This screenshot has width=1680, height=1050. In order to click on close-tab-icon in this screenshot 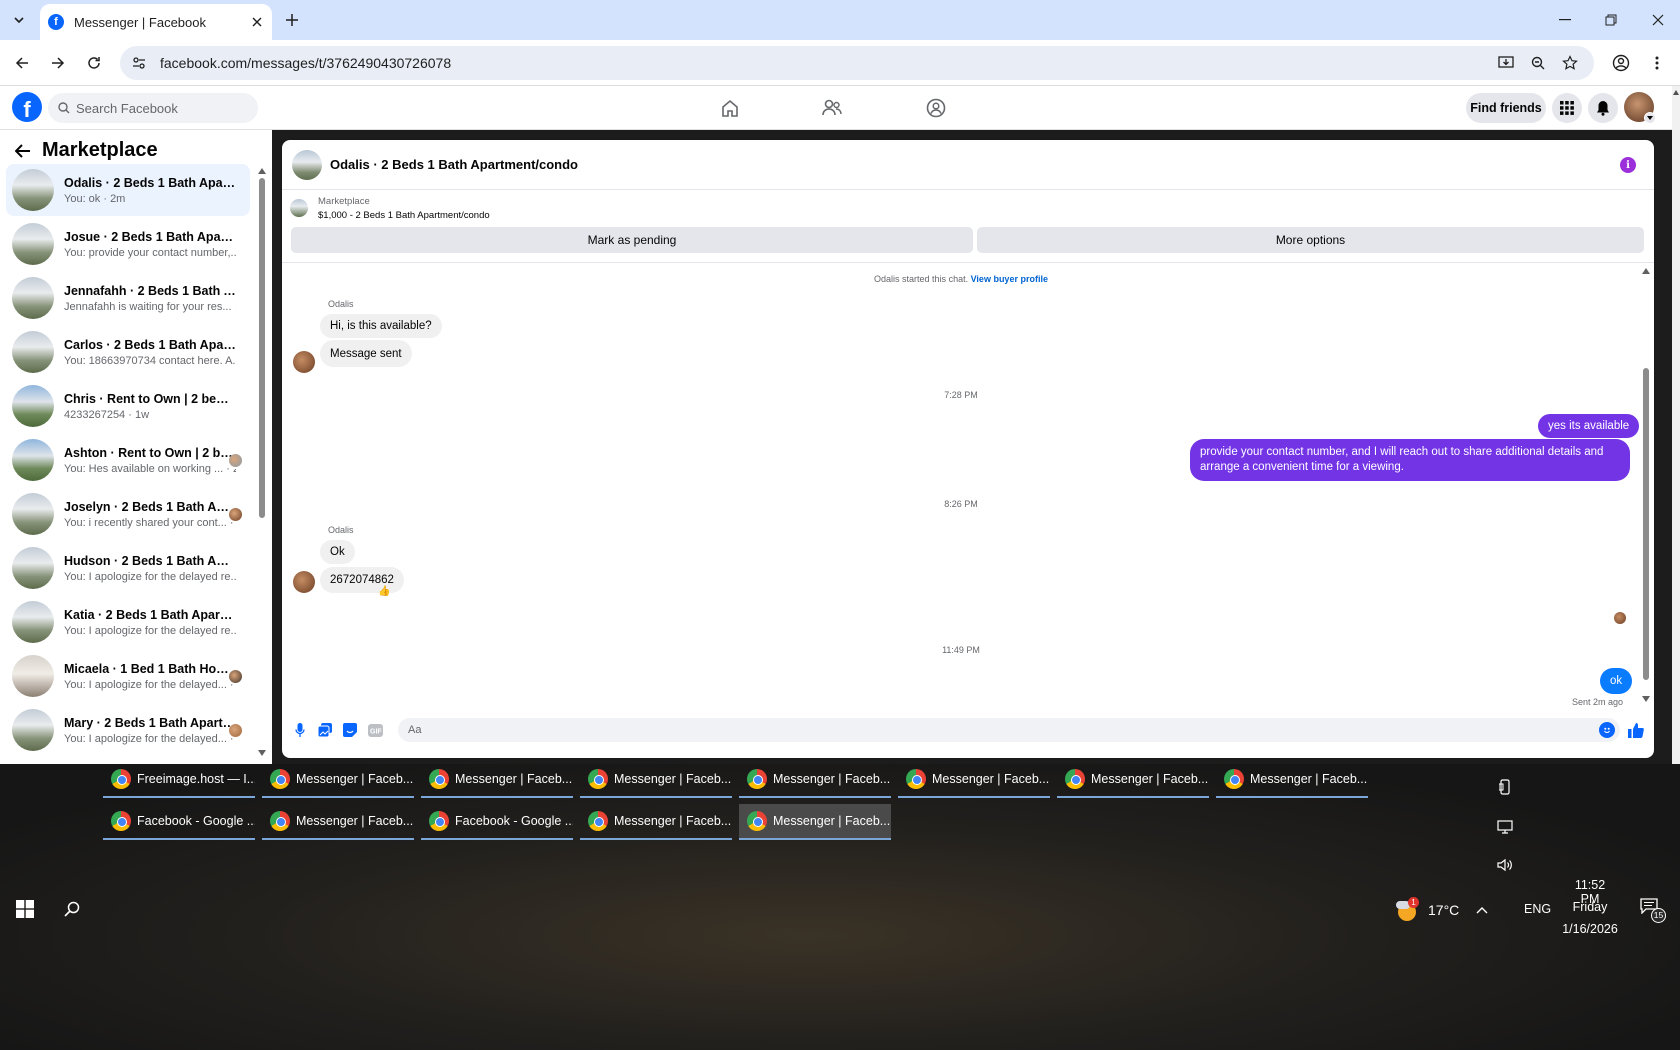, I will do `click(257, 22)`.